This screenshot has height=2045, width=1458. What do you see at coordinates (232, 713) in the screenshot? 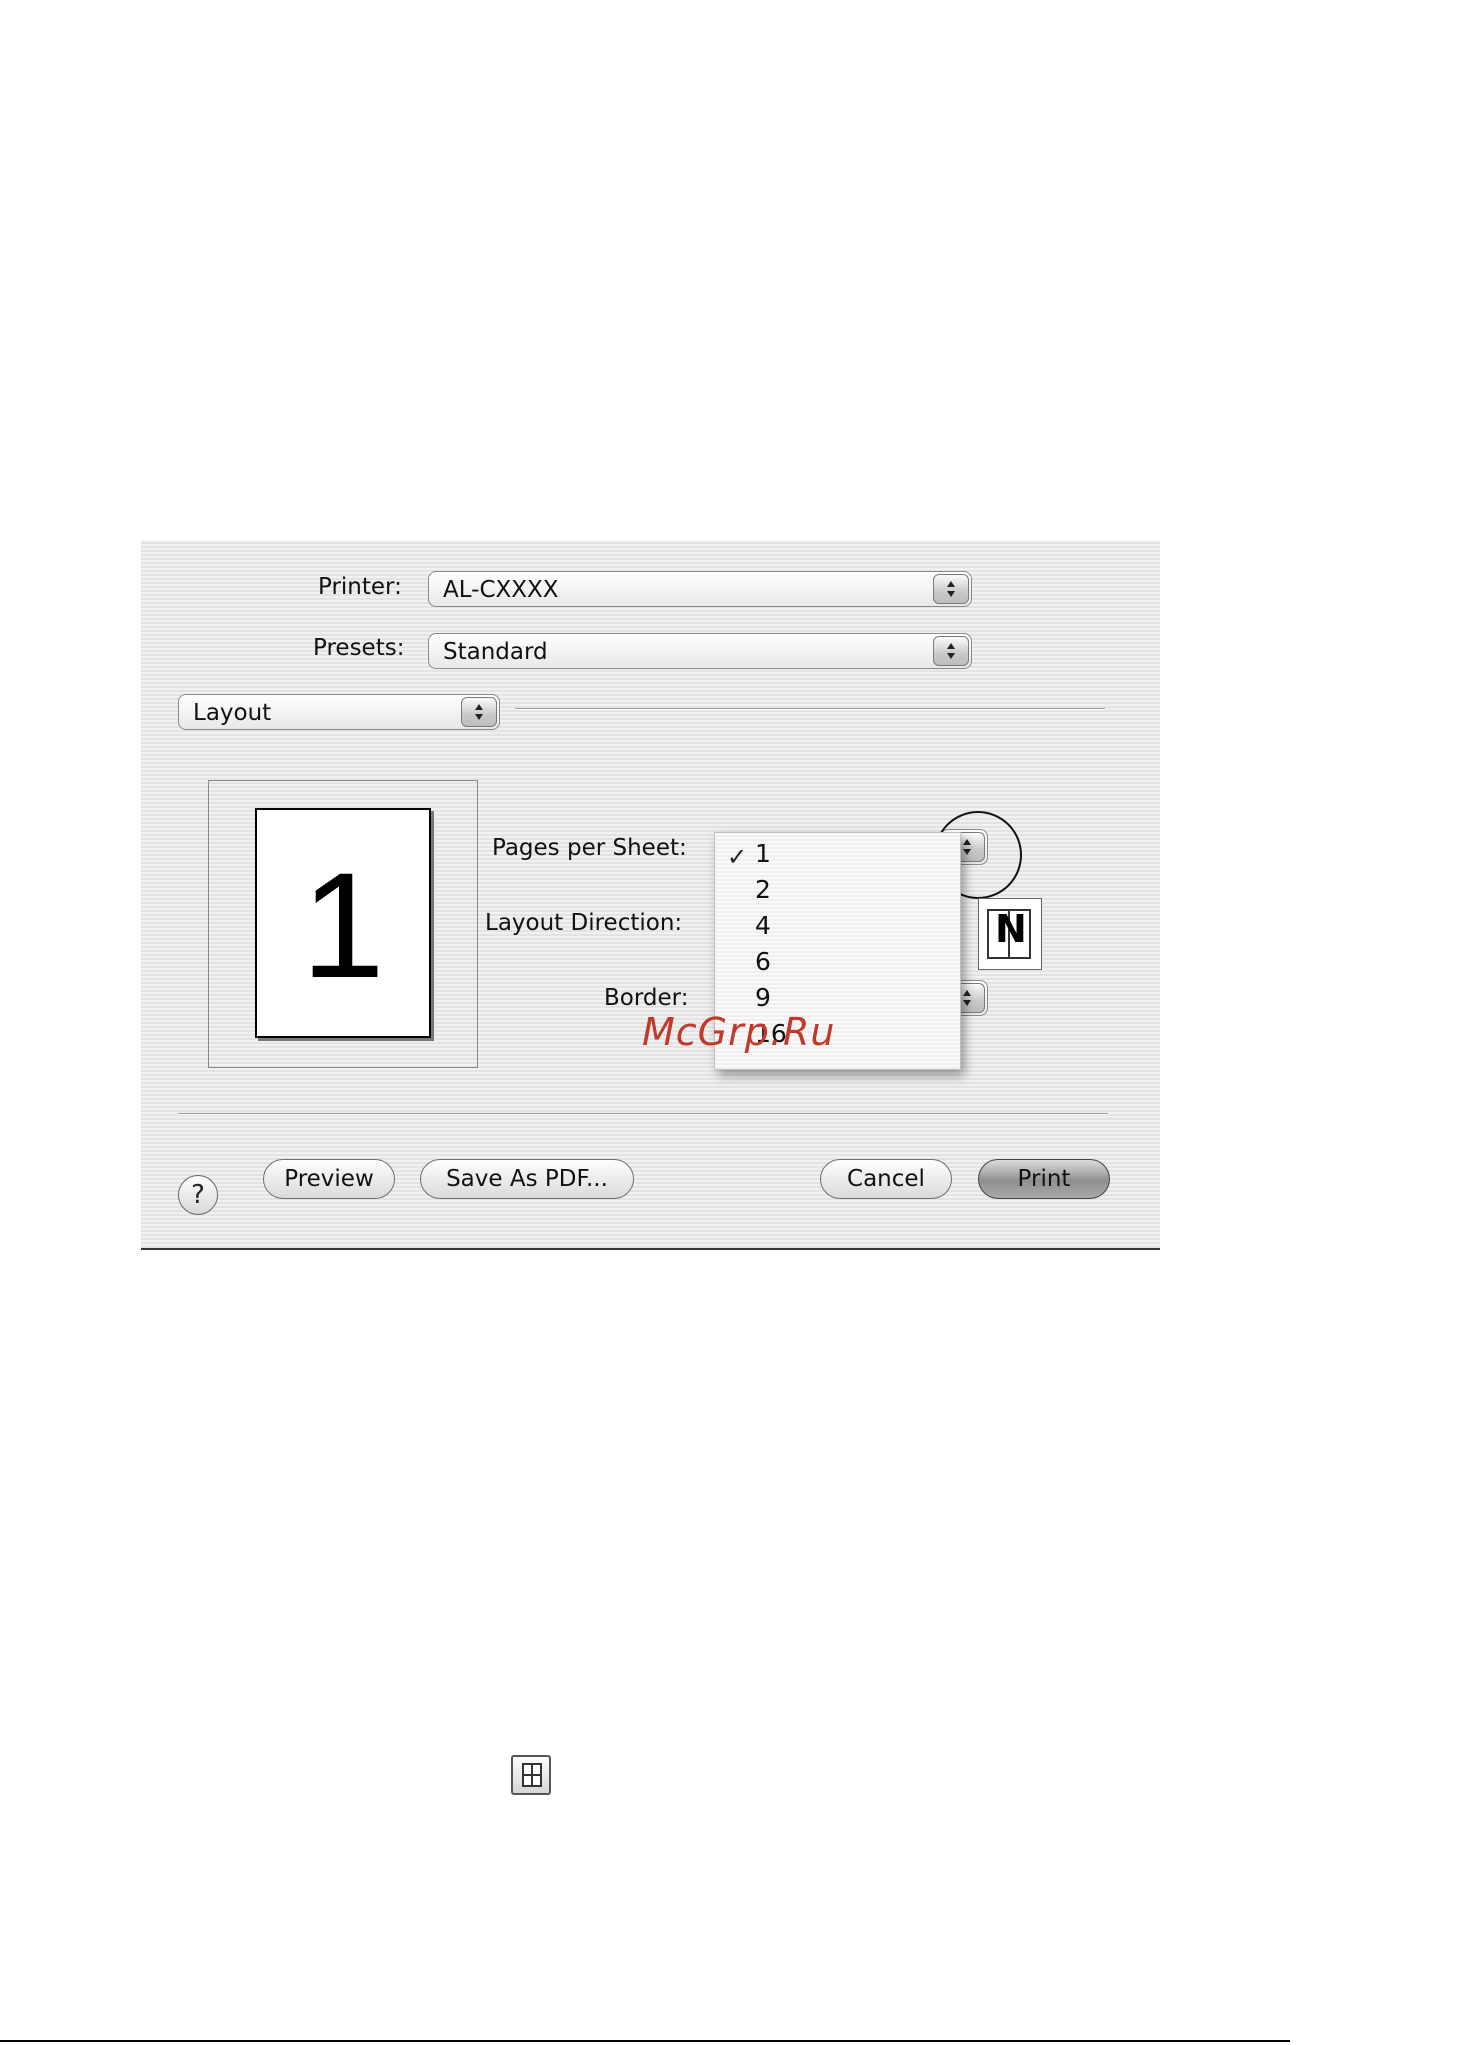
I see `pane-value: Layout` at bounding box center [232, 713].